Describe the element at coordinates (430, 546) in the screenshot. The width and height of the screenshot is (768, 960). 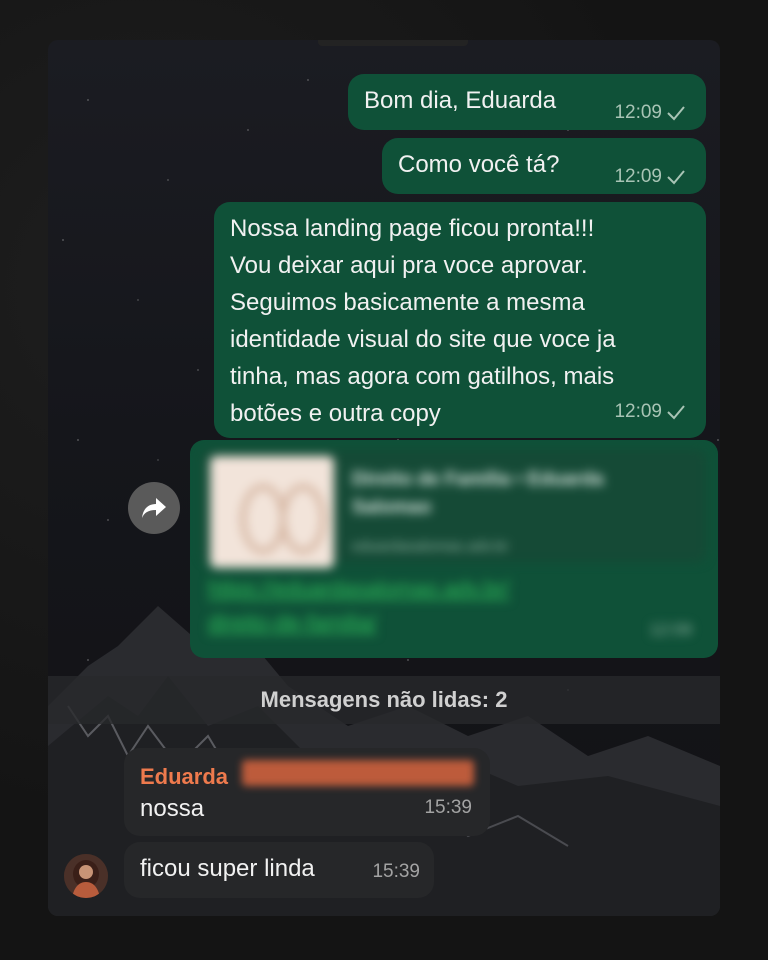
I see `link-preview-domain: eduardasalomao.adv.br` at that location.